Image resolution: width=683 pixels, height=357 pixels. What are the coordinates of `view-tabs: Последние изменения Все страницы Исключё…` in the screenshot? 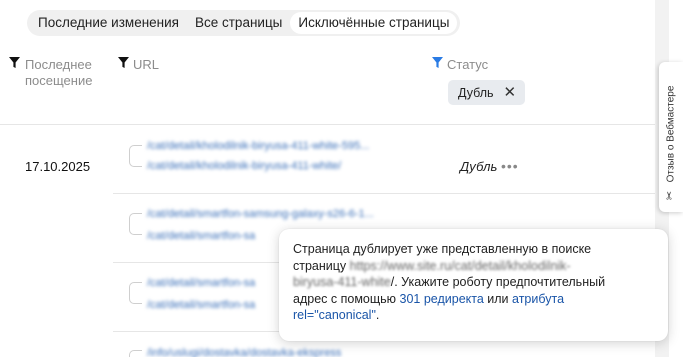 It's located at (244, 23).